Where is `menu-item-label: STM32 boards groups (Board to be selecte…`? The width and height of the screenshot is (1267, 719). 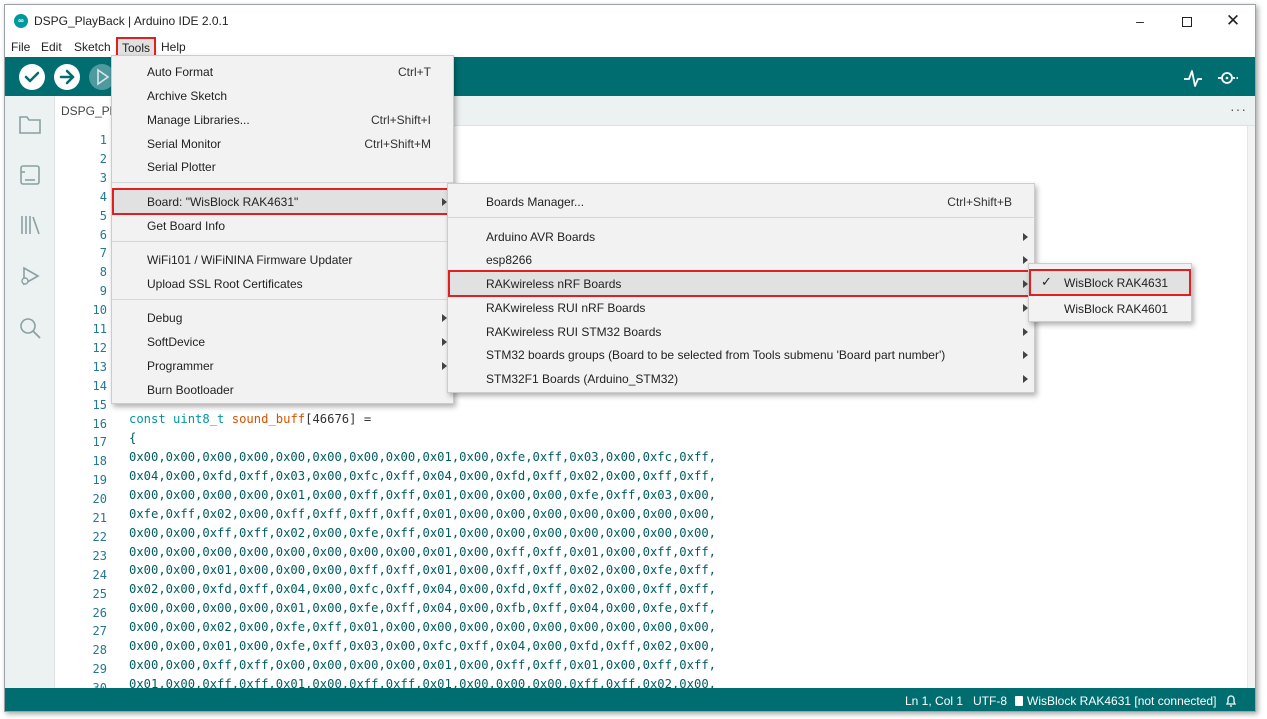 menu-item-label: STM32 boards groups (Board to be selecte… is located at coordinates (716, 355).